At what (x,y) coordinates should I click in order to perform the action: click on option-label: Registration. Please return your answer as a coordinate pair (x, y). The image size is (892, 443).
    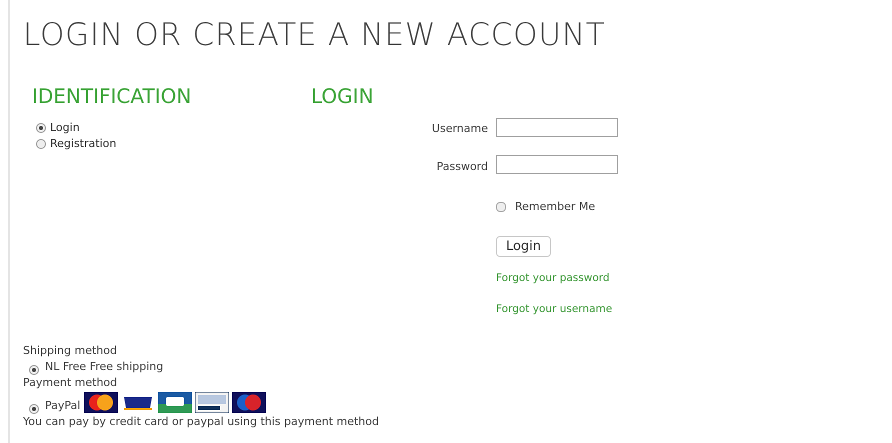
    Looking at the image, I should click on (83, 144).